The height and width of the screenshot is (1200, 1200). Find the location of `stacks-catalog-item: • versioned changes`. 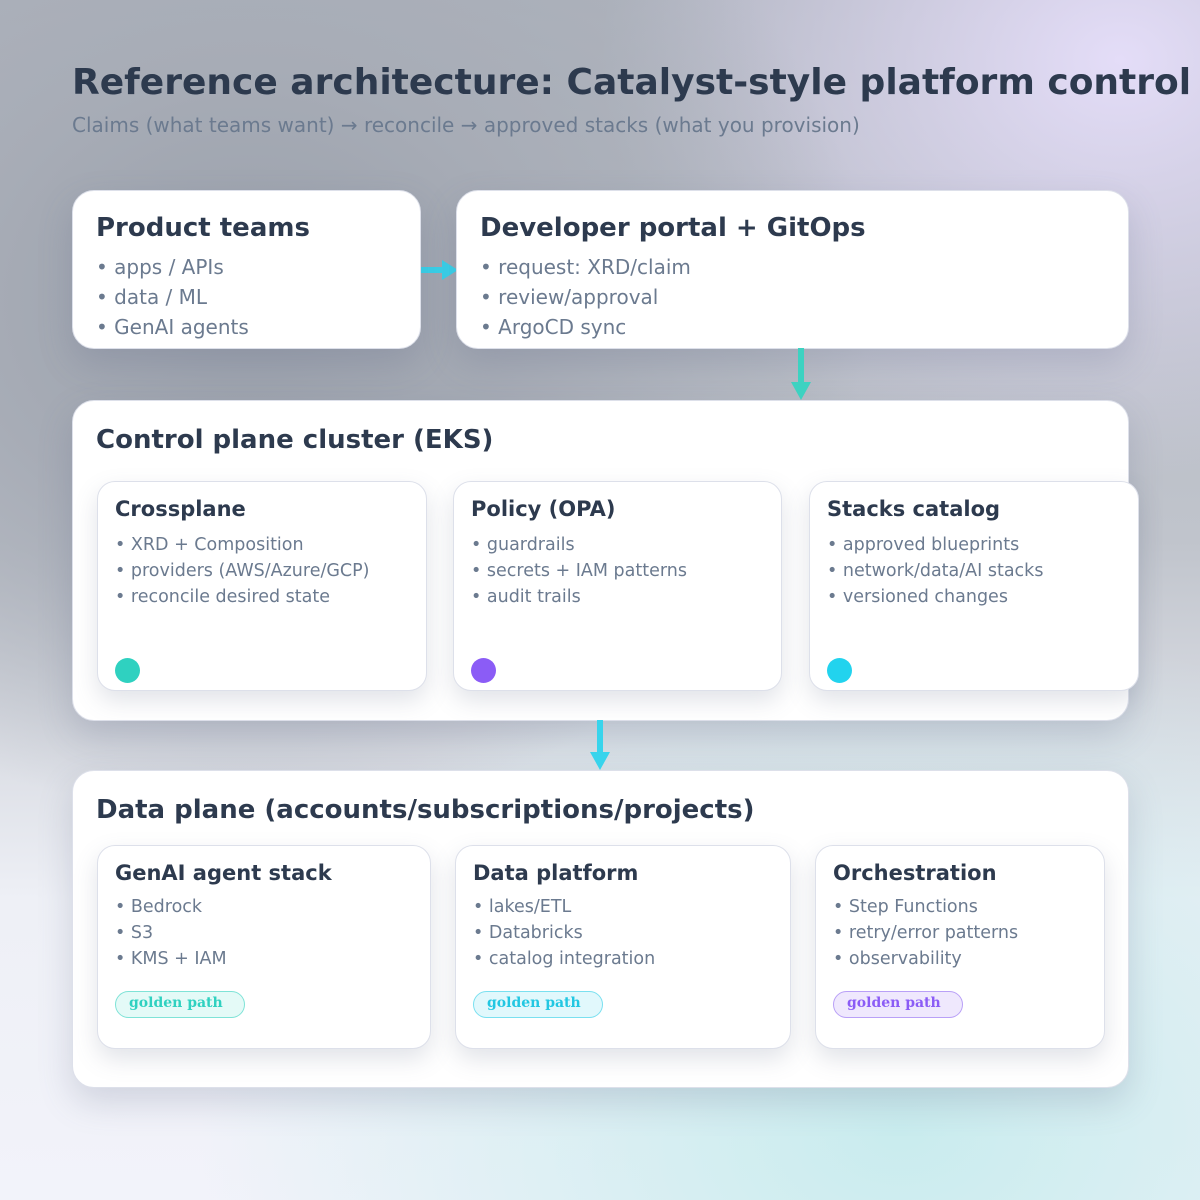

stacks-catalog-item: • versioned changes is located at coordinates (917, 597).